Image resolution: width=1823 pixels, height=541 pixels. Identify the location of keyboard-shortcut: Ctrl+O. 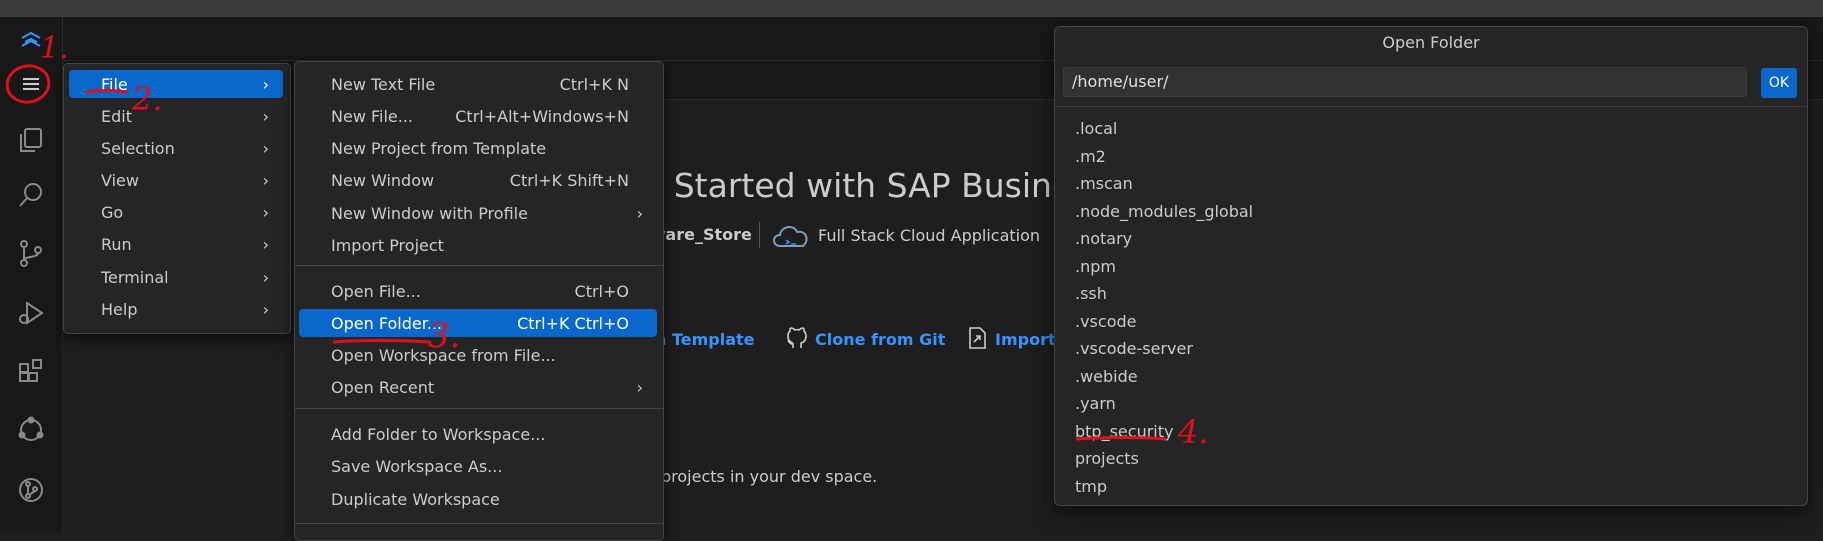
(601, 291).